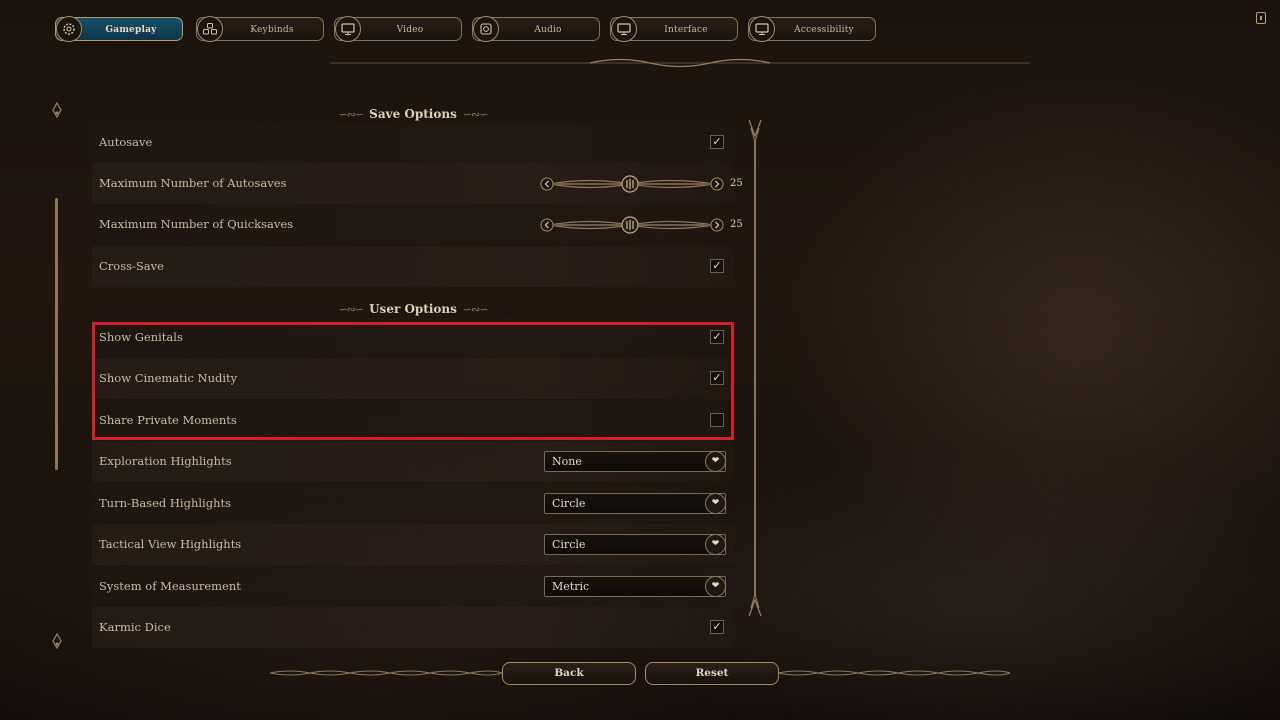 This screenshot has width=1280, height=720. I want to click on setting-row-karmic-dice: Karmic Dice ✓, so click(413, 627).